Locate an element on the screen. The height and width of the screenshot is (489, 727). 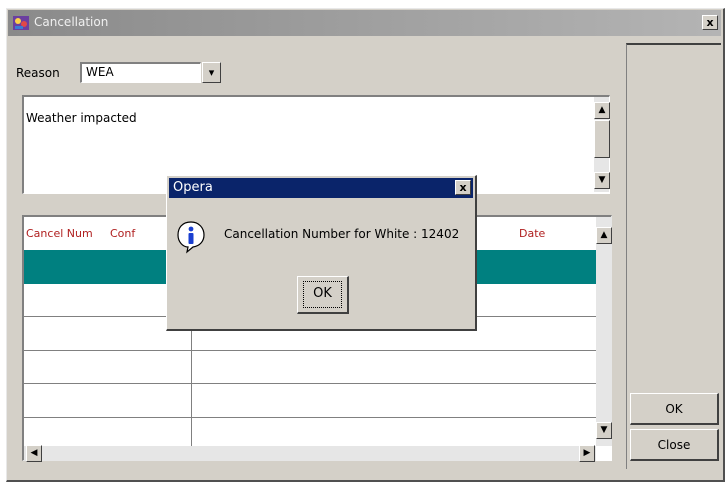
table-scroll-down: ▼ is located at coordinates (604, 430).